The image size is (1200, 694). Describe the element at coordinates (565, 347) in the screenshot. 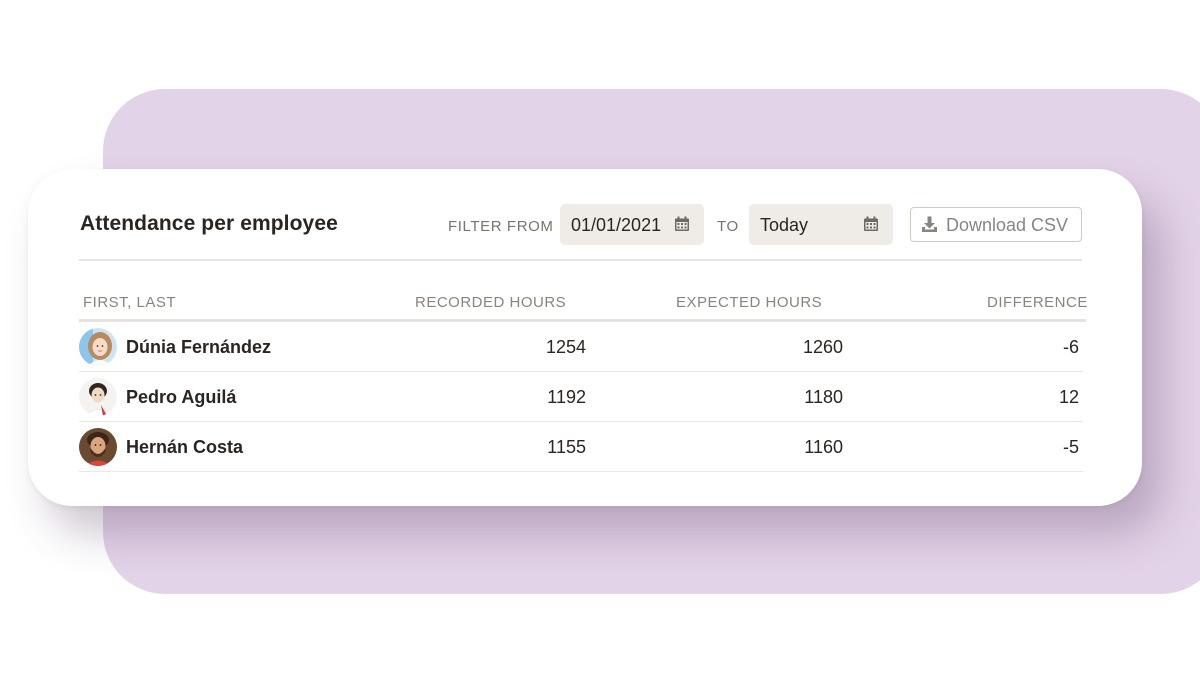

I see `recorded-hours: 1254` at that location.